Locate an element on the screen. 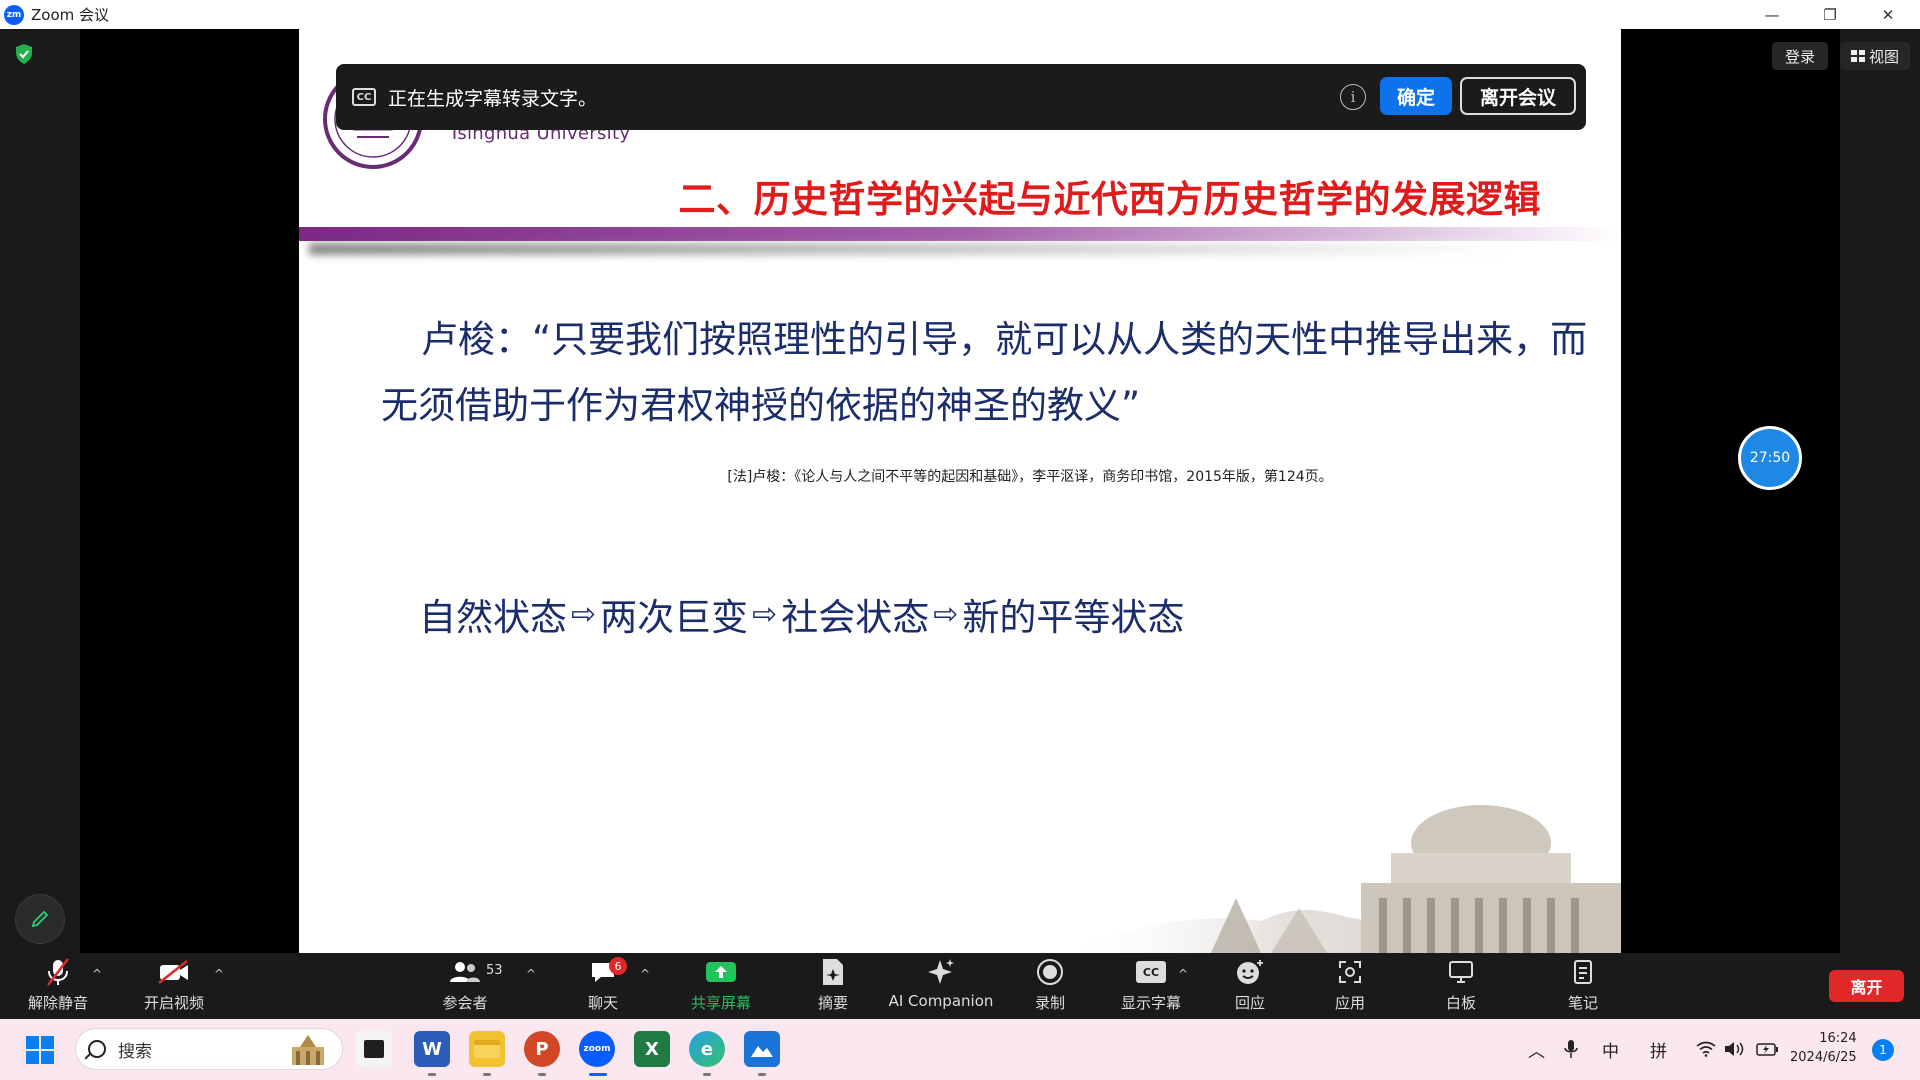 Image resolution: width=1920 pixels, height=1080 pixels. participants-icon is located at coordinates (465, 972).